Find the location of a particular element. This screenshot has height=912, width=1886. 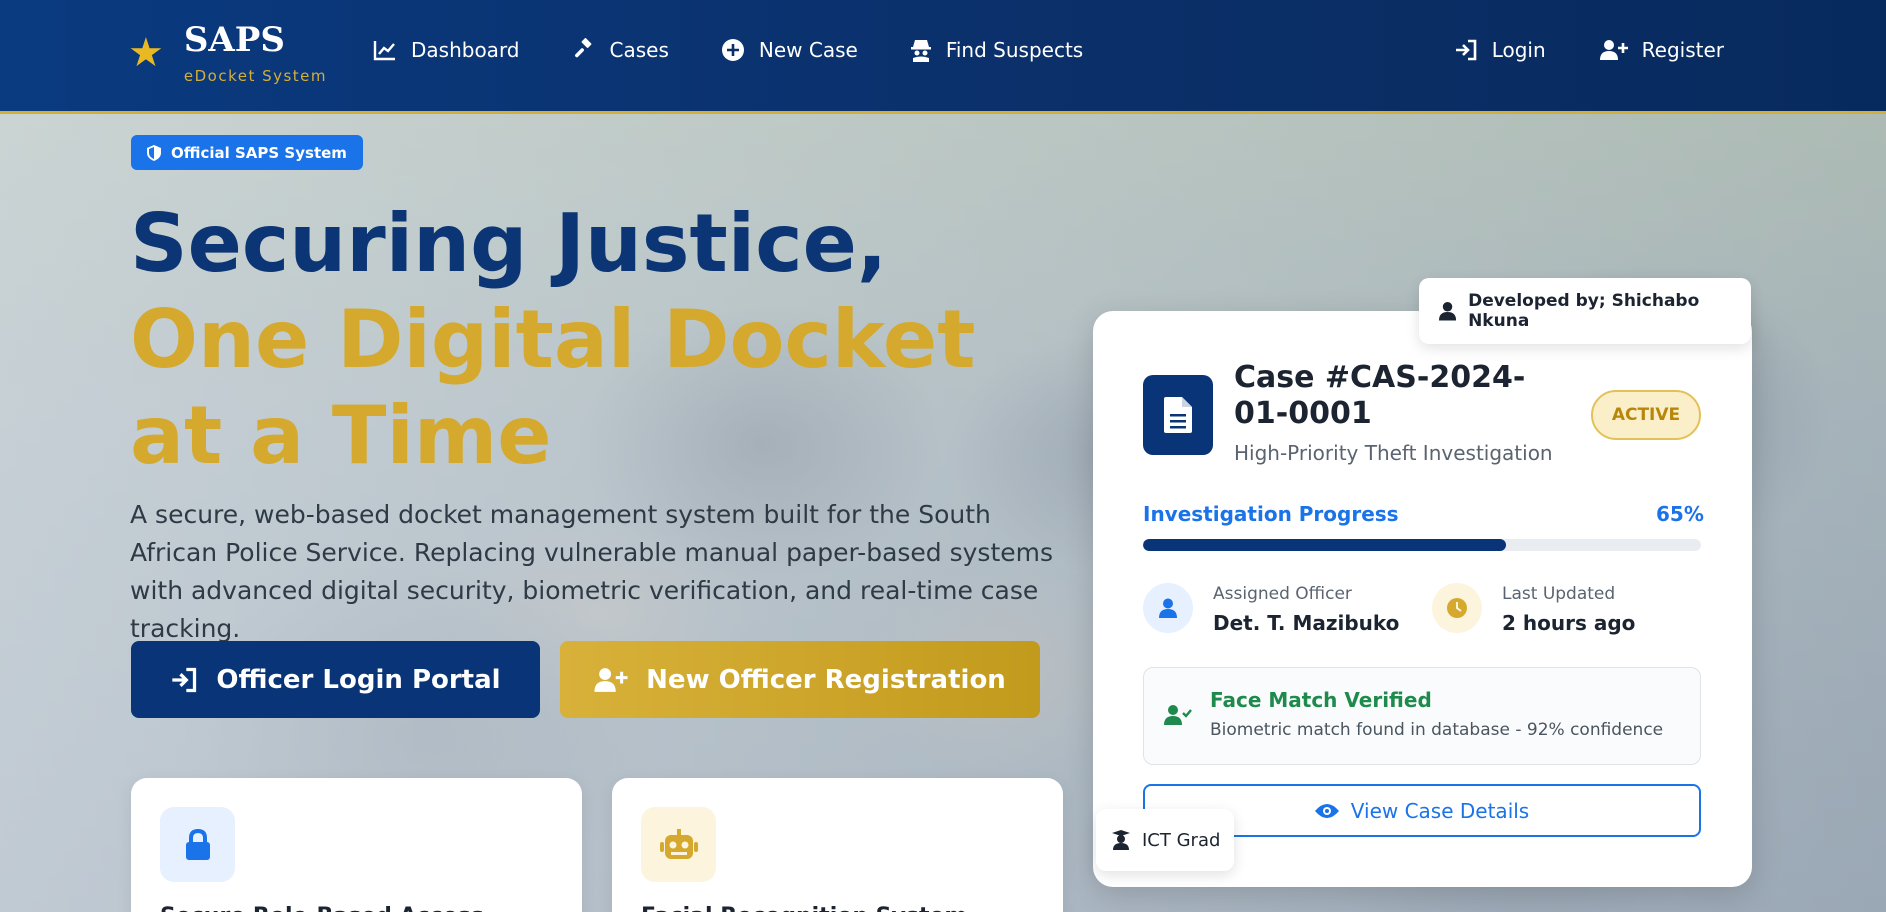

face-match-title: Face Match Verified is located at coordinates (1321, 700).